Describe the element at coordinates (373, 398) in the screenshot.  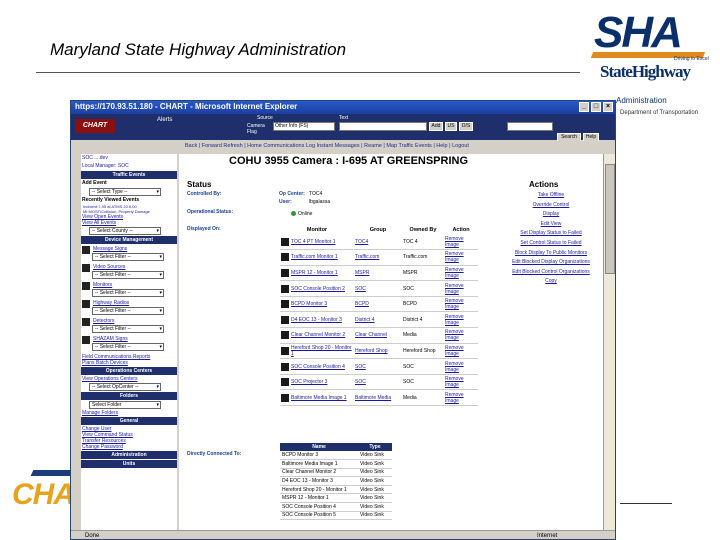
I see `group-link: Baltimore Media` at that location.